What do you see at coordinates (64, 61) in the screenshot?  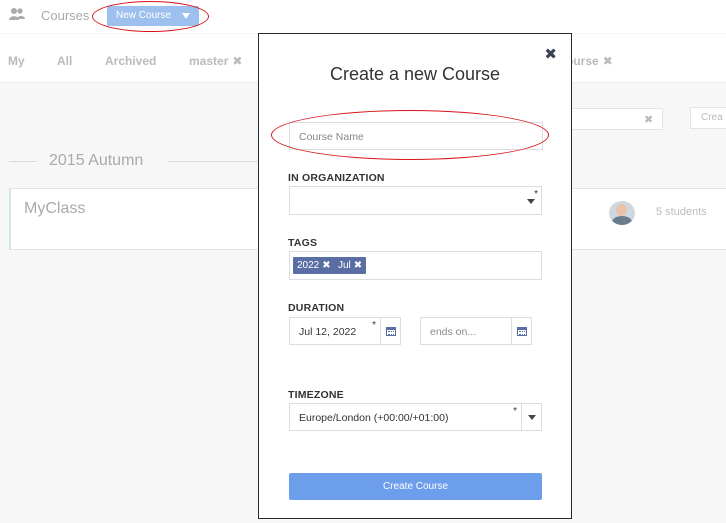 I see `tab-all: All` at bounding box center [64, 61].